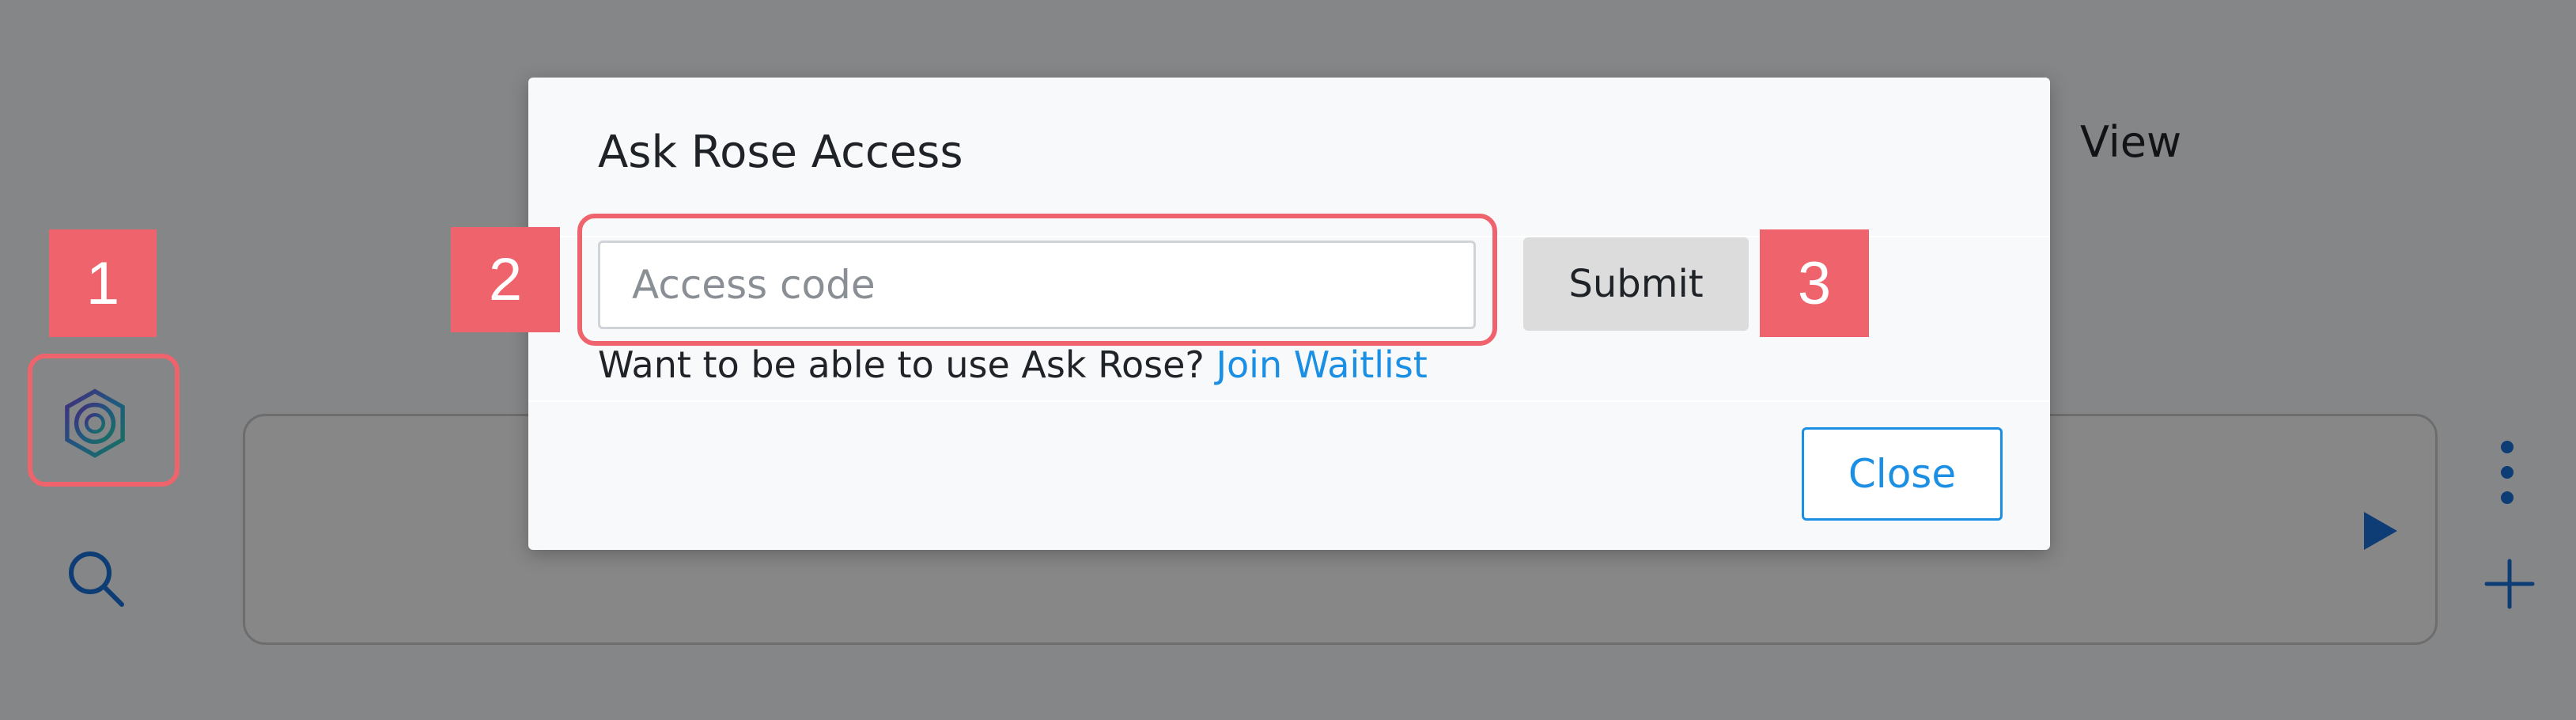 The height and width of the screenshot is (720, 2576). Describe the element at coordinates (505, 279) in the screenshot. I see `callout-2: 2` at that location.